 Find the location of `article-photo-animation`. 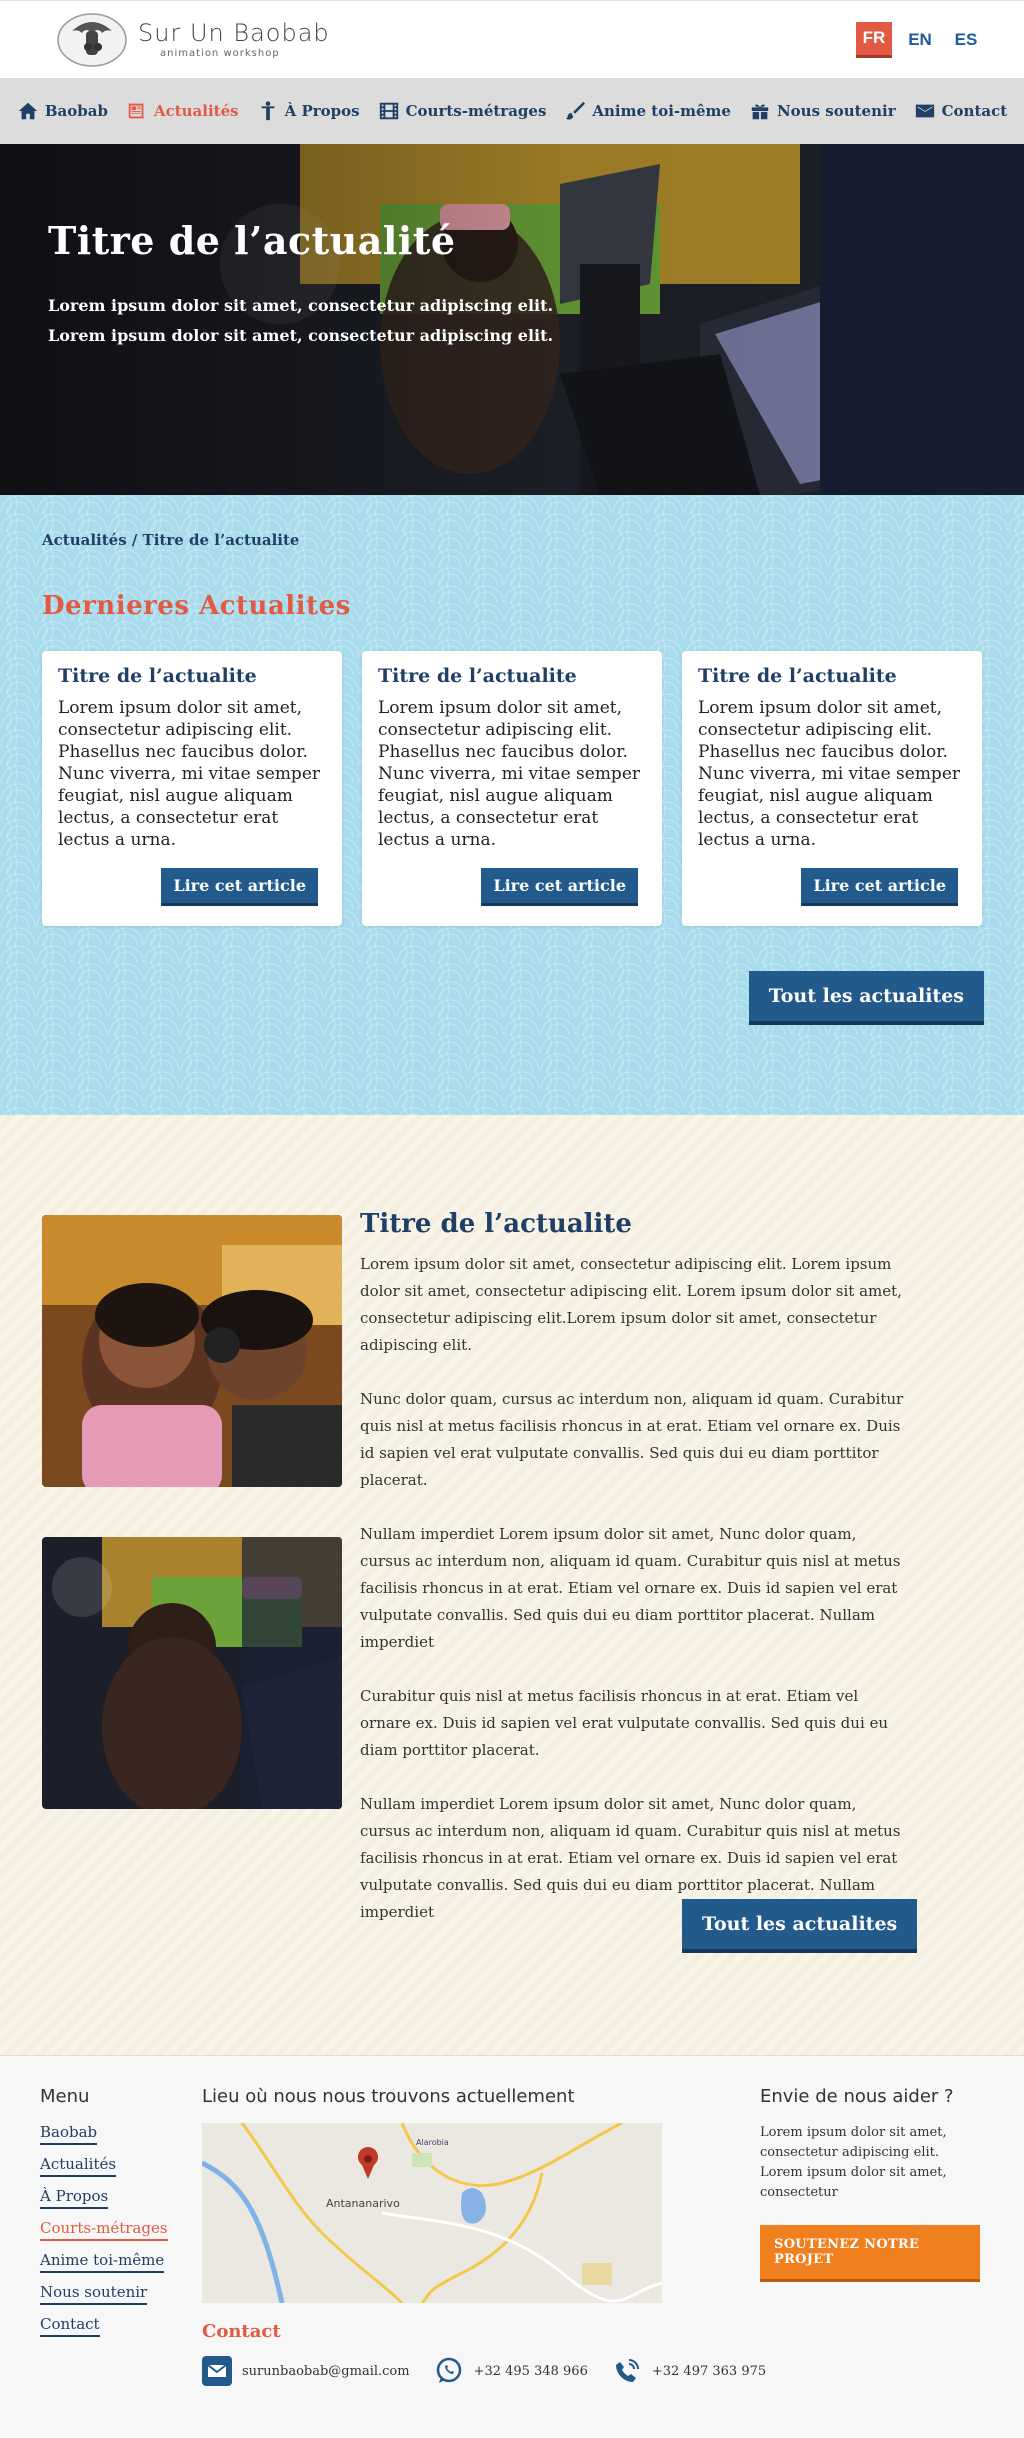

article-photo-animation is located at coordinates (192, 1673).